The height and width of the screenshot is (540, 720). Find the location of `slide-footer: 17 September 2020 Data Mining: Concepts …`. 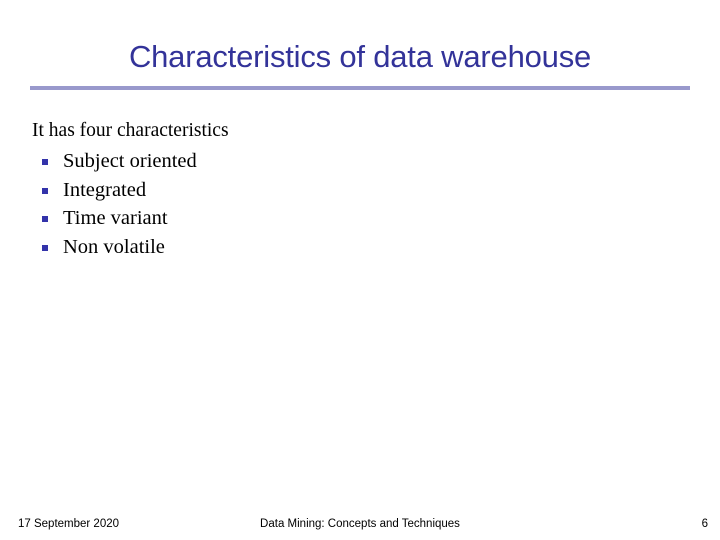

slide-footer: 17 September 2020 Data Mining: Concepts … is located at coordinates (360, 526).